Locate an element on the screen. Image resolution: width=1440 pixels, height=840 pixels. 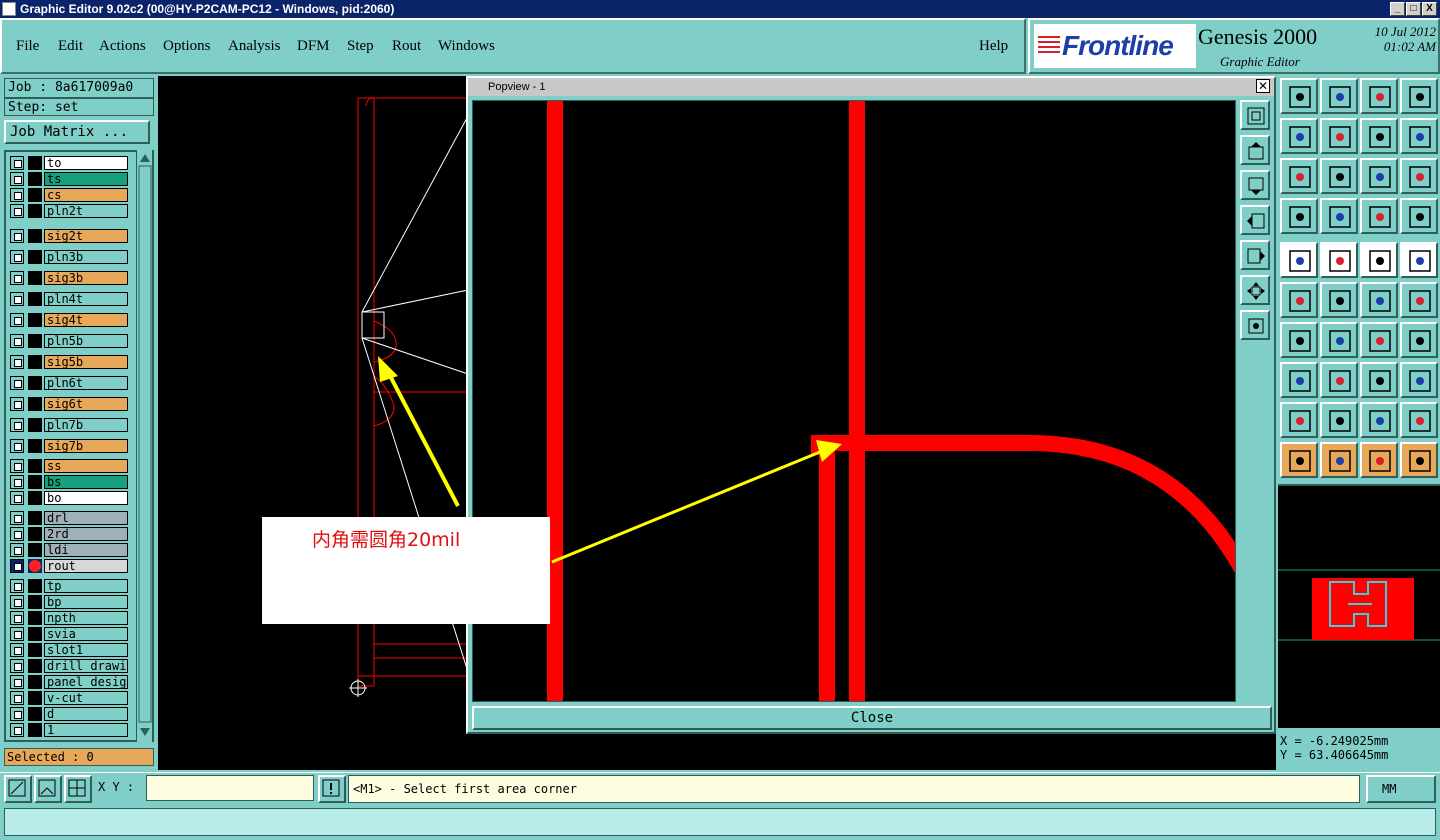
zoom-area-icon is located at coordinates (18, 789).